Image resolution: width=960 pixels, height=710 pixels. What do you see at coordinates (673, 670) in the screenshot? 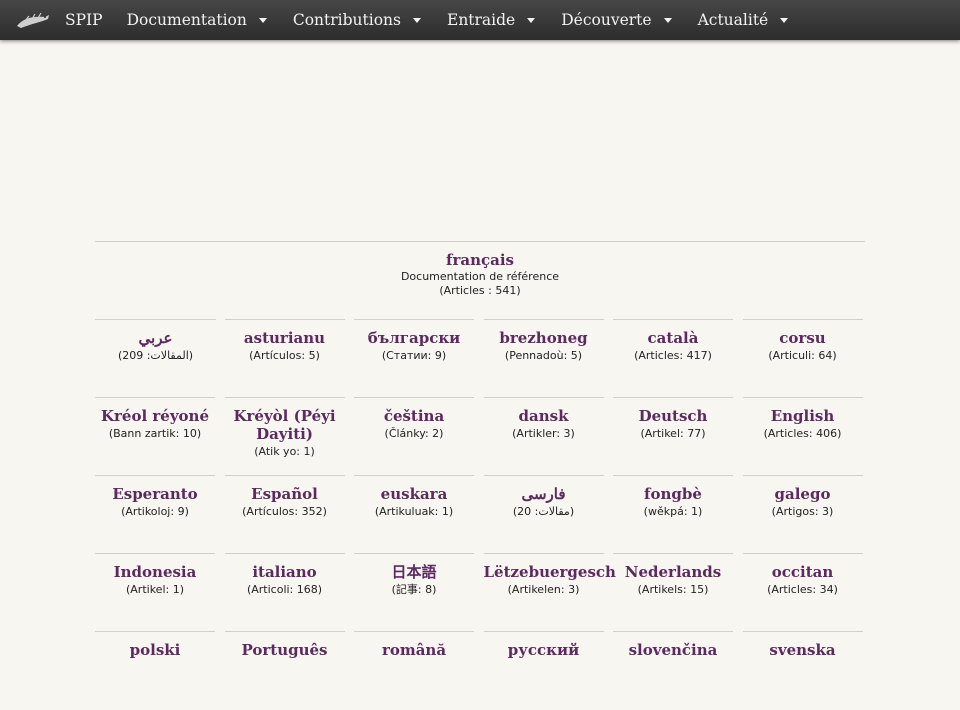
I see `language-cell: slovenčina` at bounding box center [673, 670].